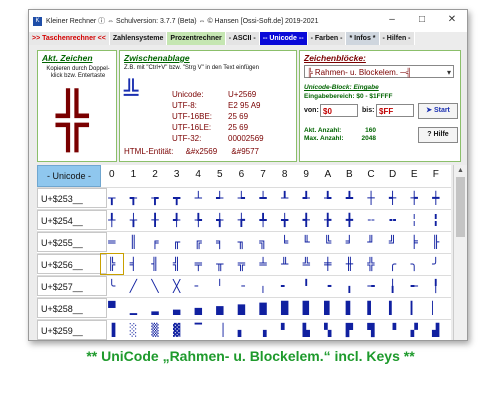 This screenshot has height=412, width=501. What do you see at coordinates (283, 38) in the screenshot?
I see `menu-unicode: -- Unicode --` at bounding box center [283, 38].